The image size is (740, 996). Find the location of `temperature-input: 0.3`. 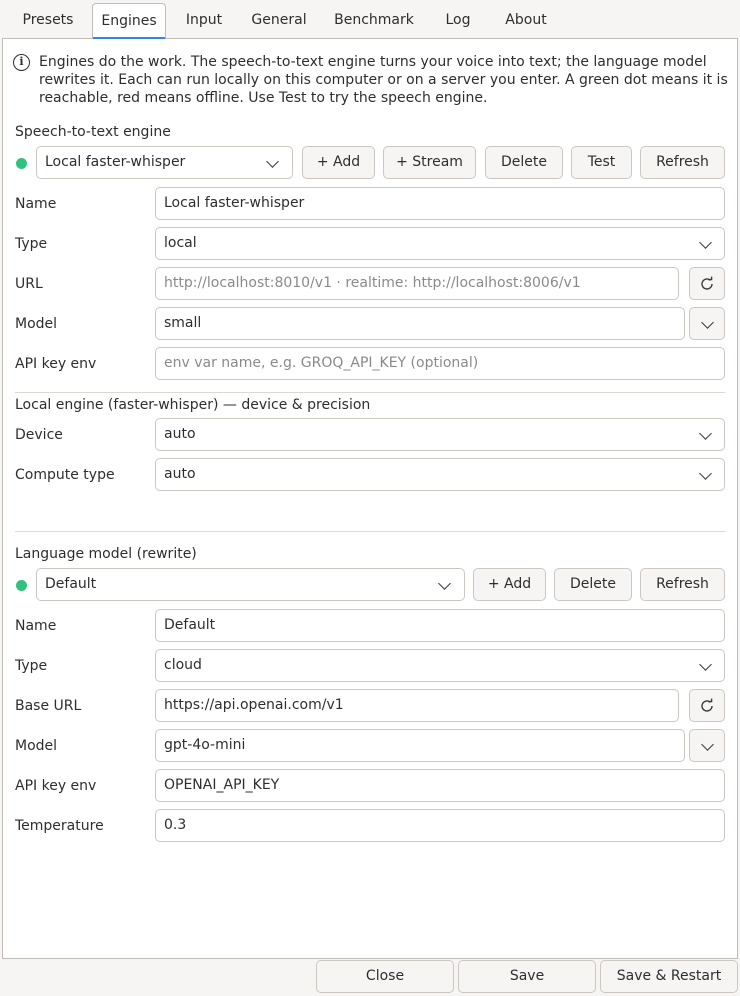

temperature-input: 0.3 is located at coordinates (440, 825).